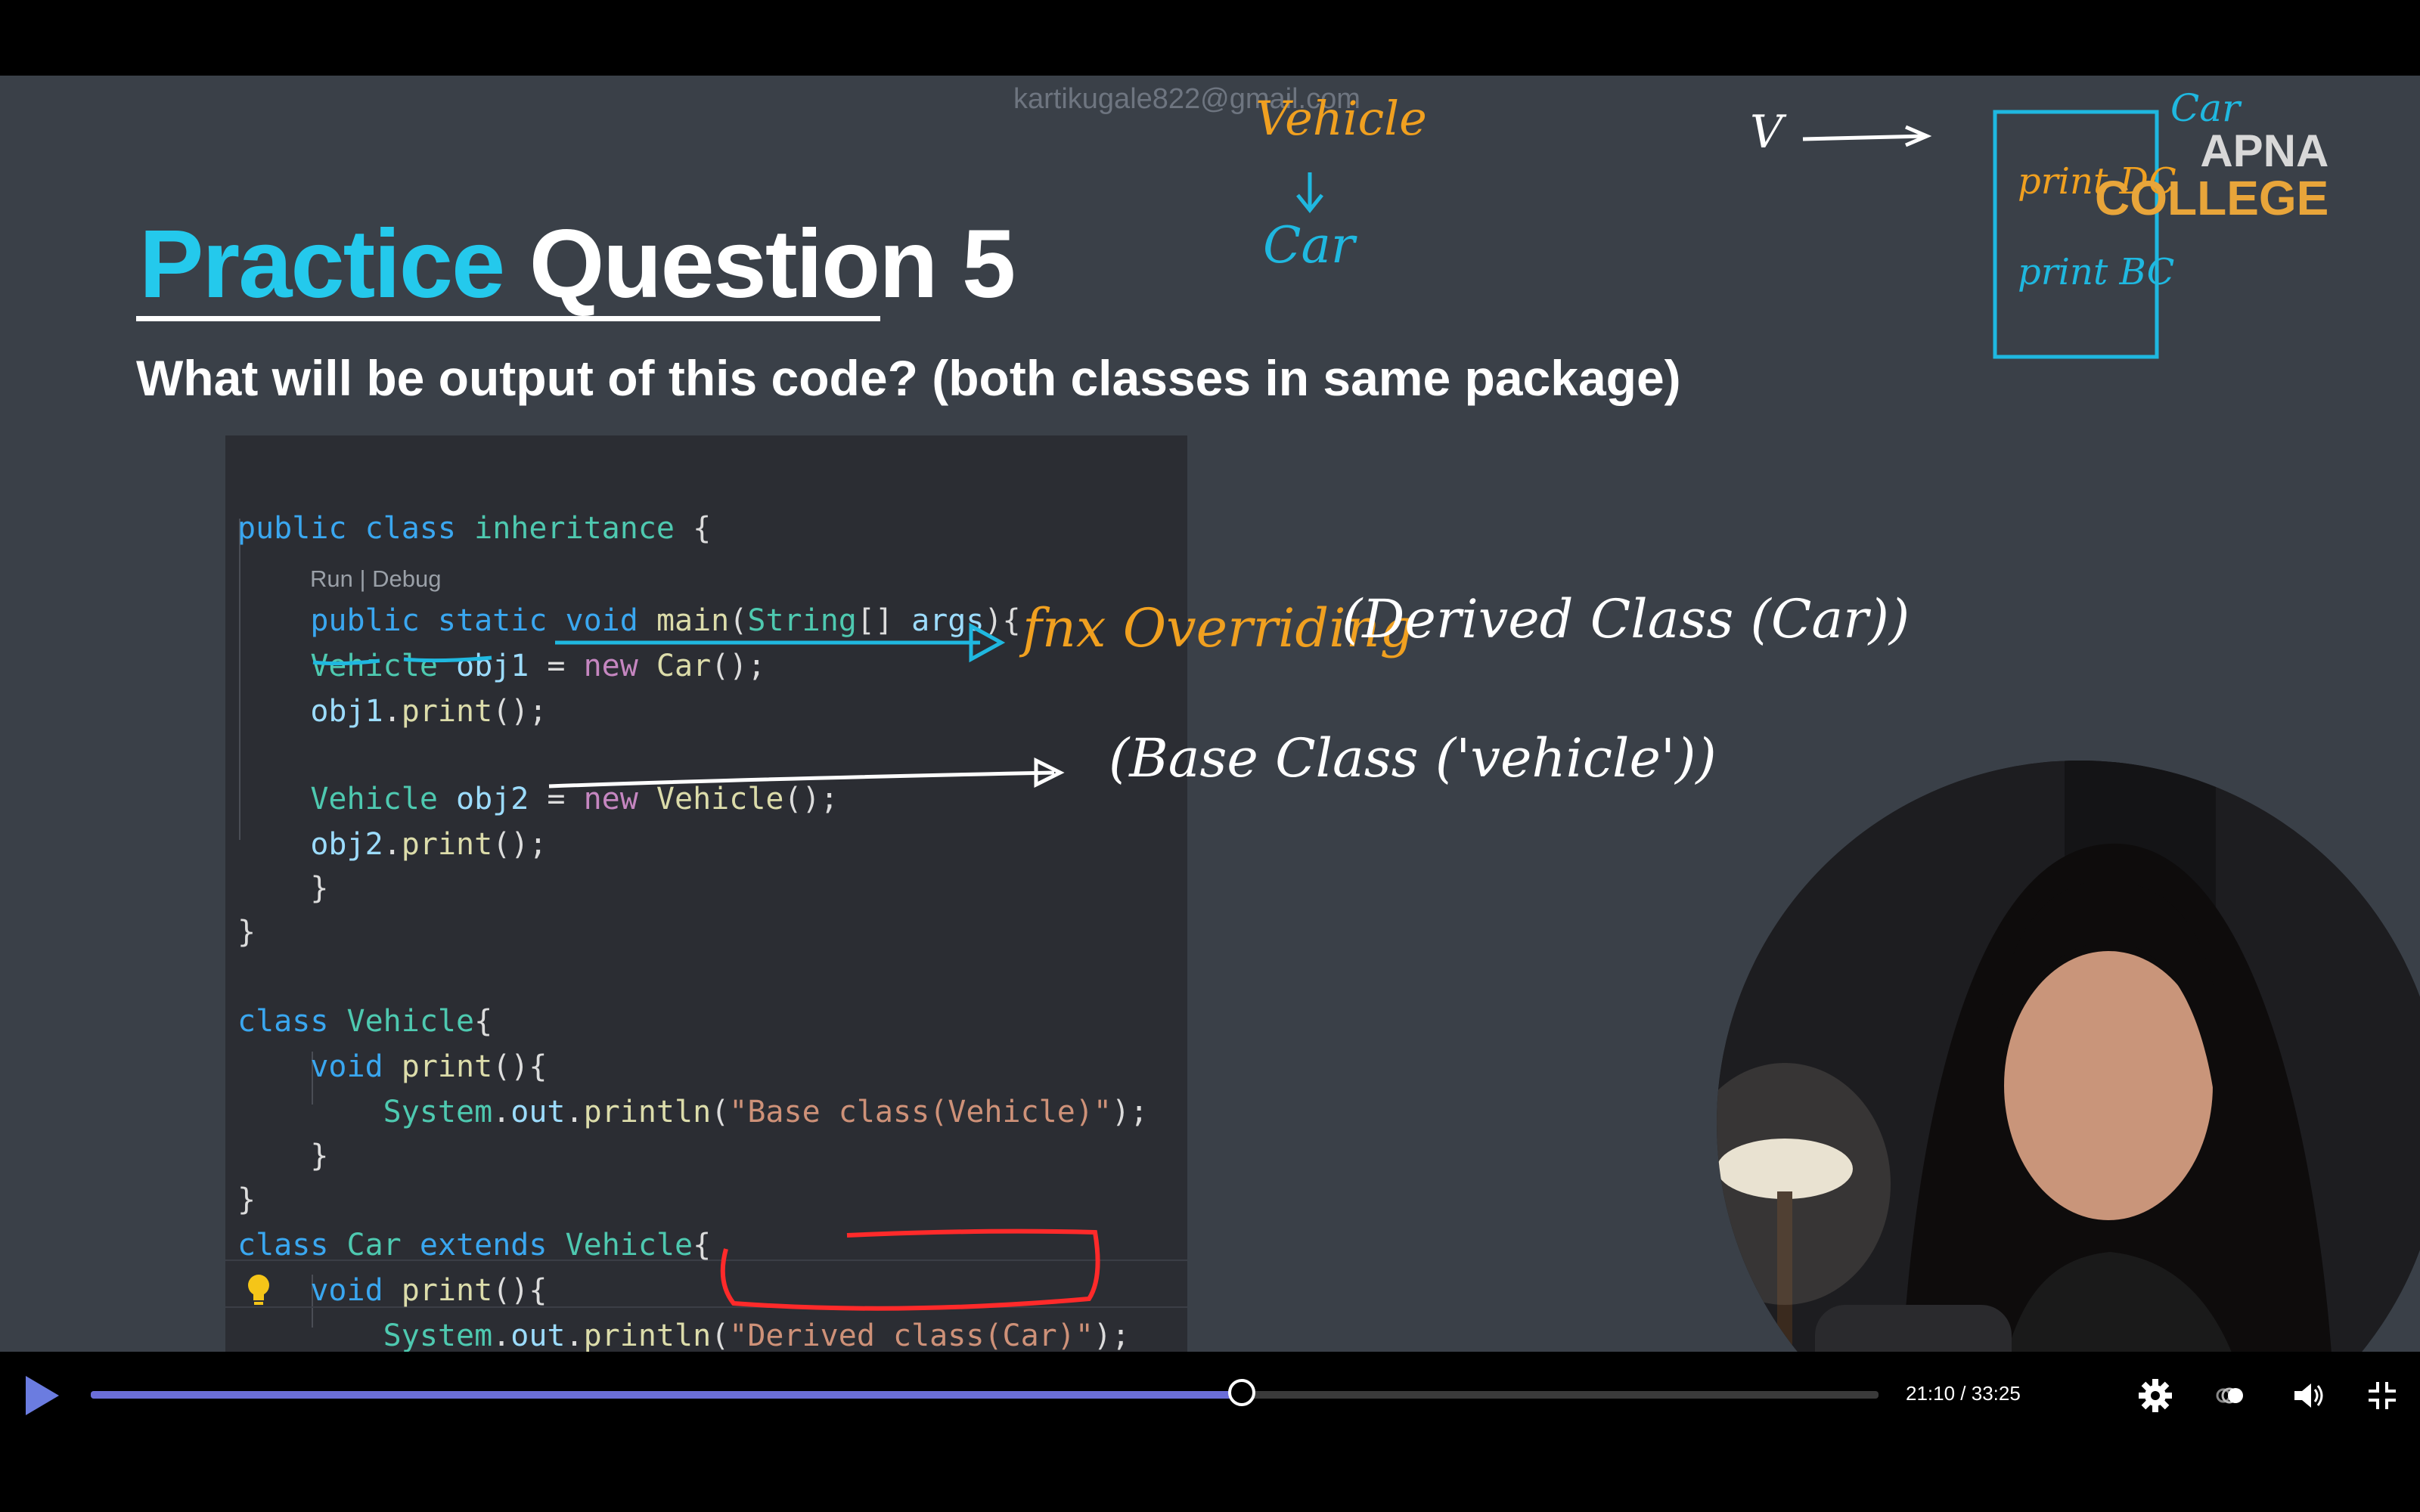  Describe the element at coordinates (2231, 1395) in the screenshot. I see `ambient-mode-icon` at that location.